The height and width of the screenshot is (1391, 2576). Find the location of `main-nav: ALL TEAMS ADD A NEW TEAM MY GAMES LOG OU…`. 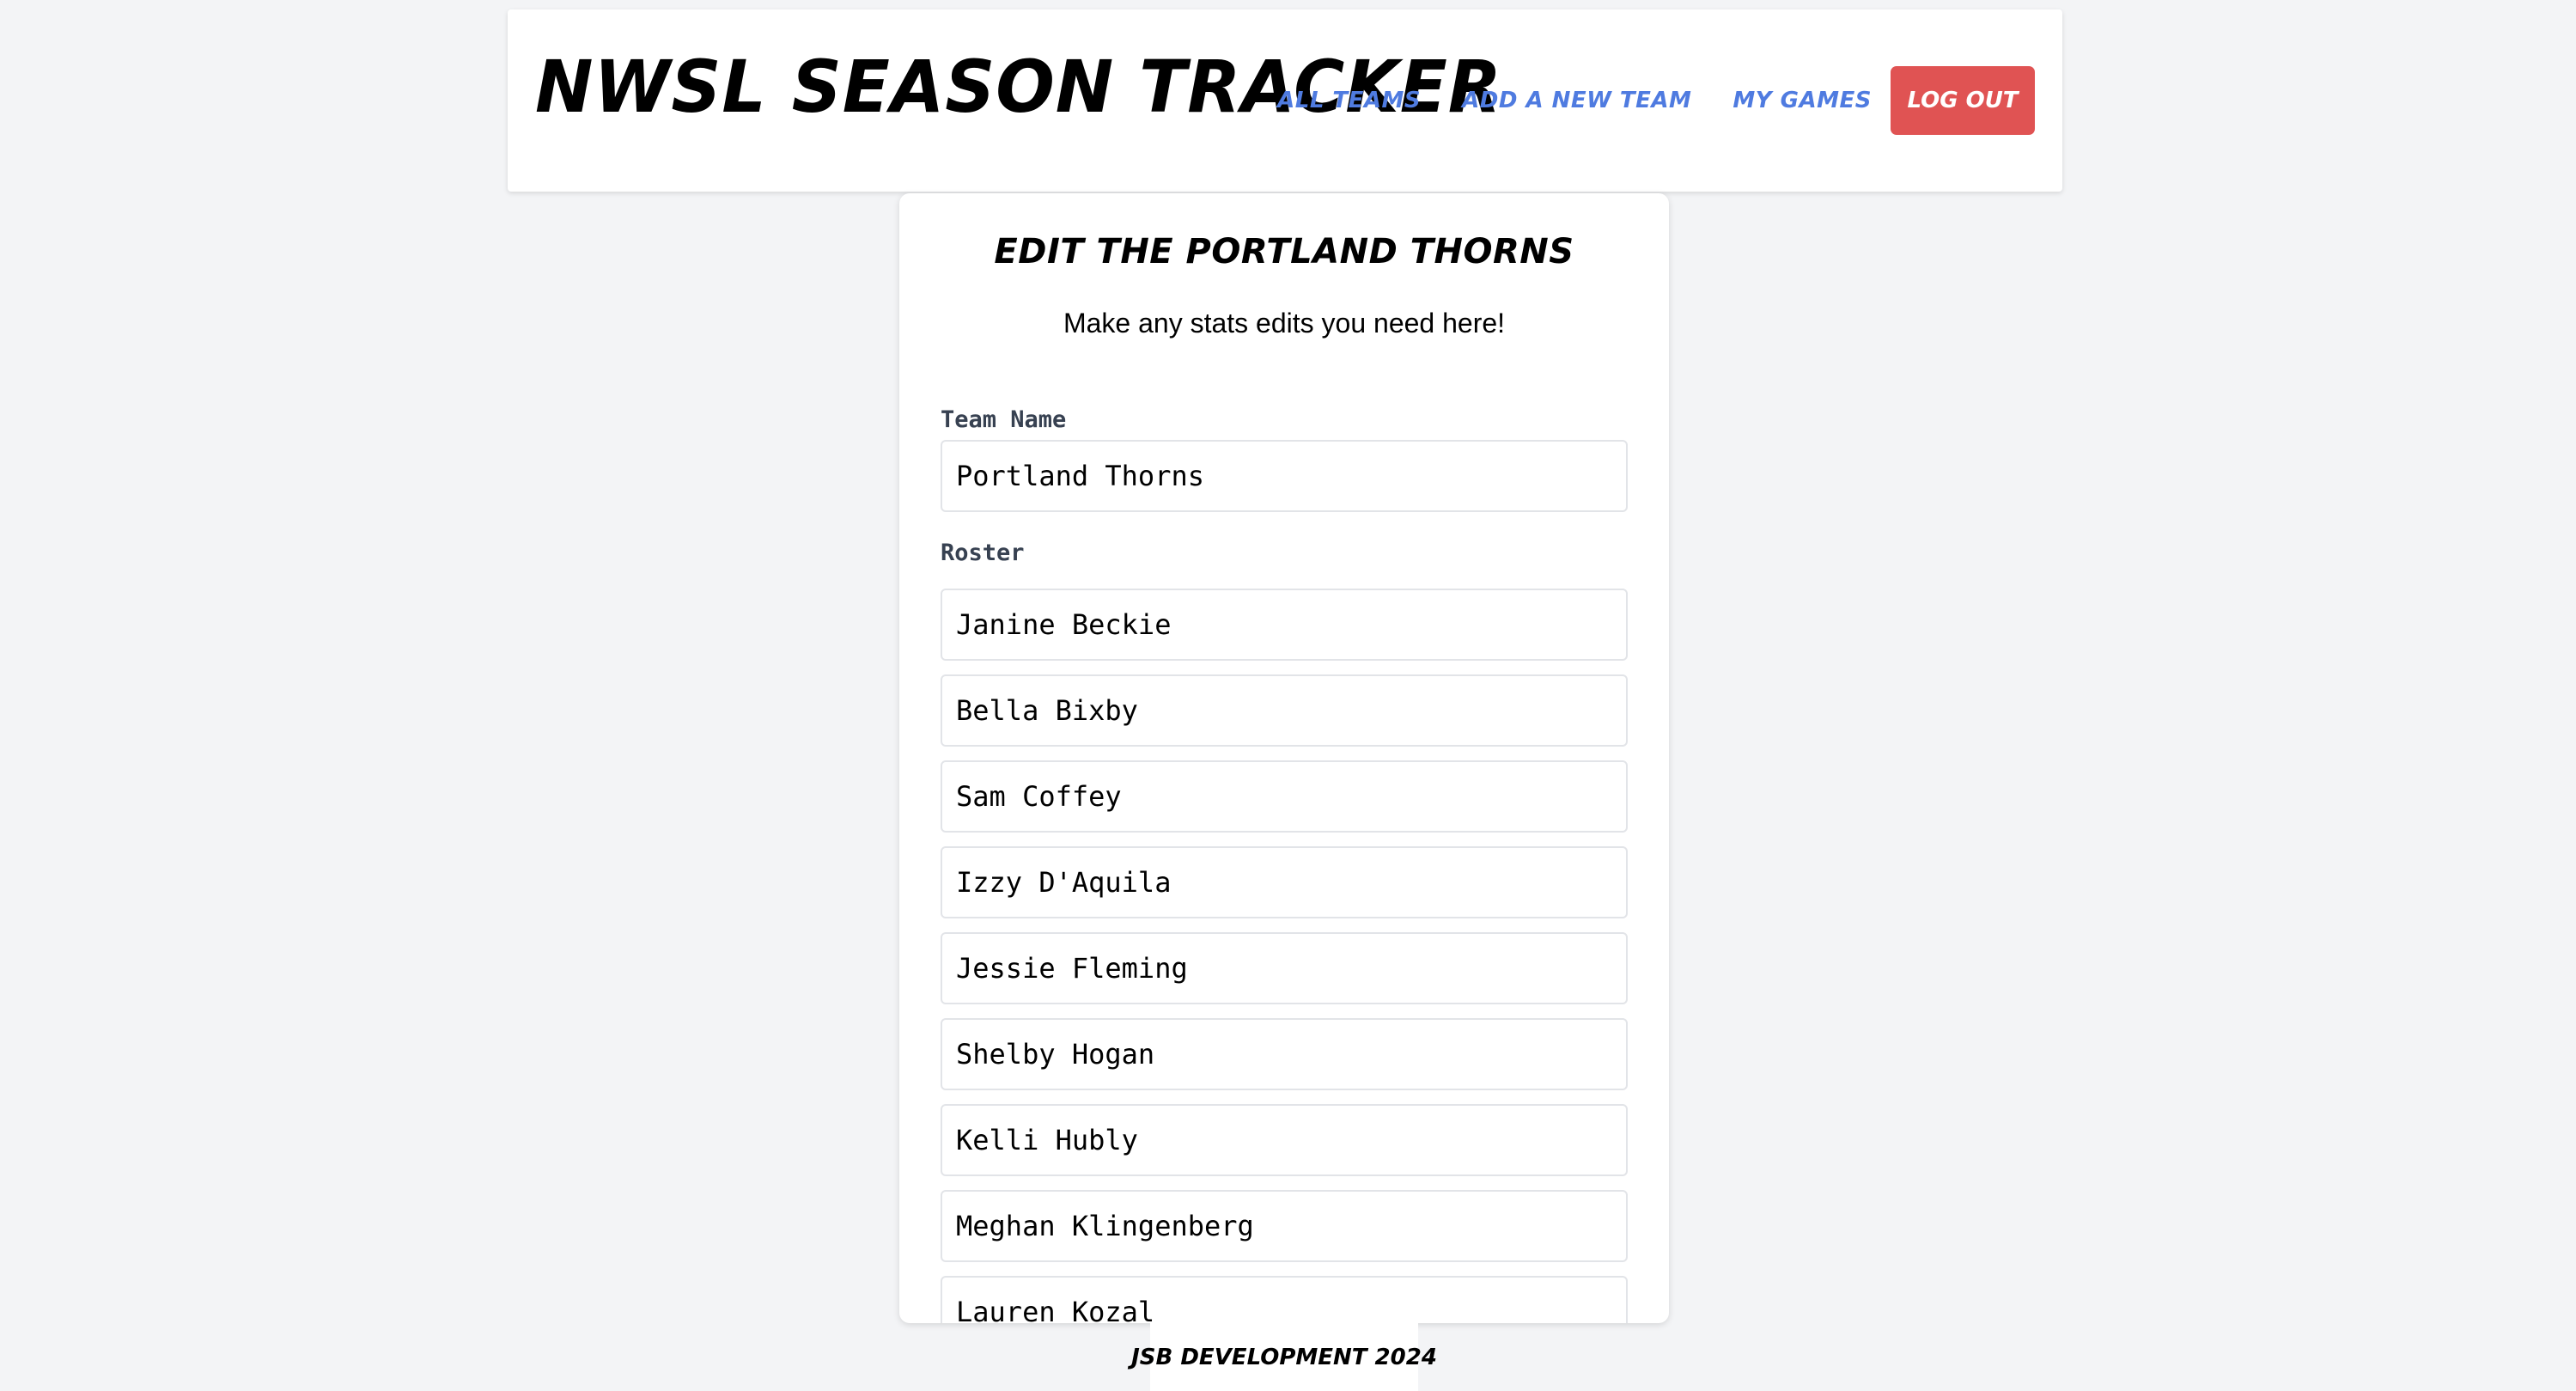

main-nav: ALL TEAMS ADD A NEW TEAM MY GAMES LOG OU… is located at coordinates (1656, 100).